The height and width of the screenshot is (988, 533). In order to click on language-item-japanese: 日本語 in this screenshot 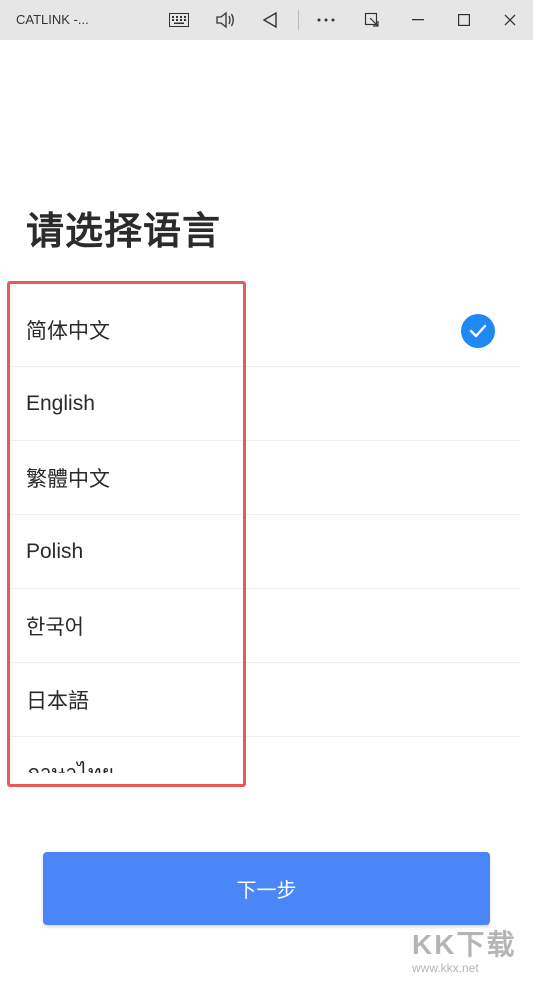, I will do `click(265, 700)`.